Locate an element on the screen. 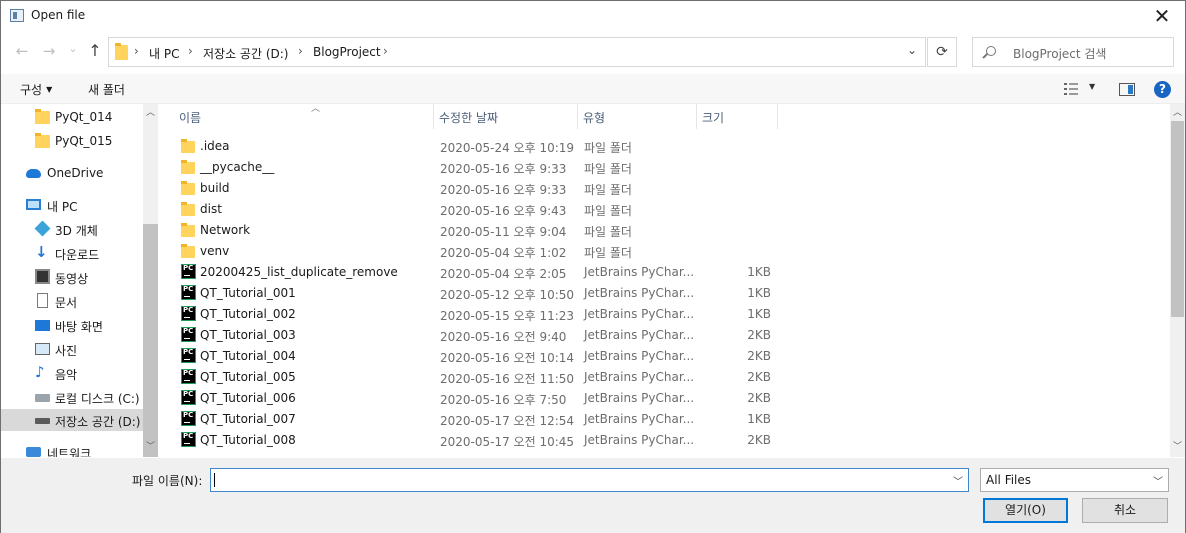 The width and height of the screenshot is (1186, 533). folder-icon is located at coordinates (188, 209).